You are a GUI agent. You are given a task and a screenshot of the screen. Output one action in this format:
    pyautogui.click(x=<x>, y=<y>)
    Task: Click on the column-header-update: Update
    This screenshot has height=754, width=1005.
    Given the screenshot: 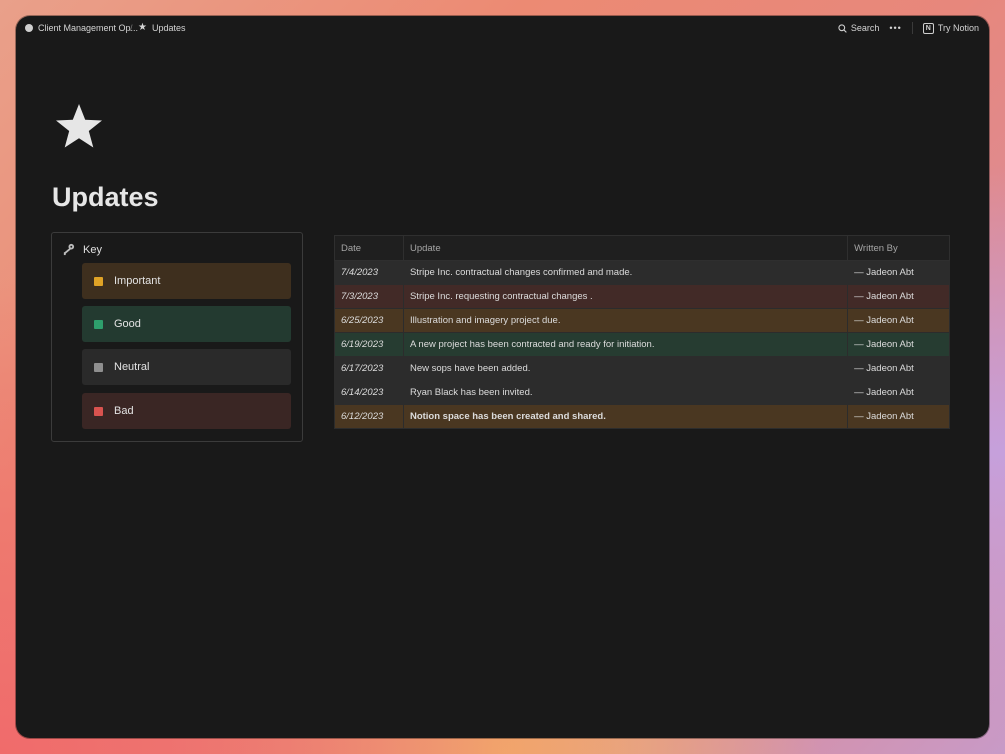 What is the action you would take?
    pyautogui.click(x=625, y=248)
    